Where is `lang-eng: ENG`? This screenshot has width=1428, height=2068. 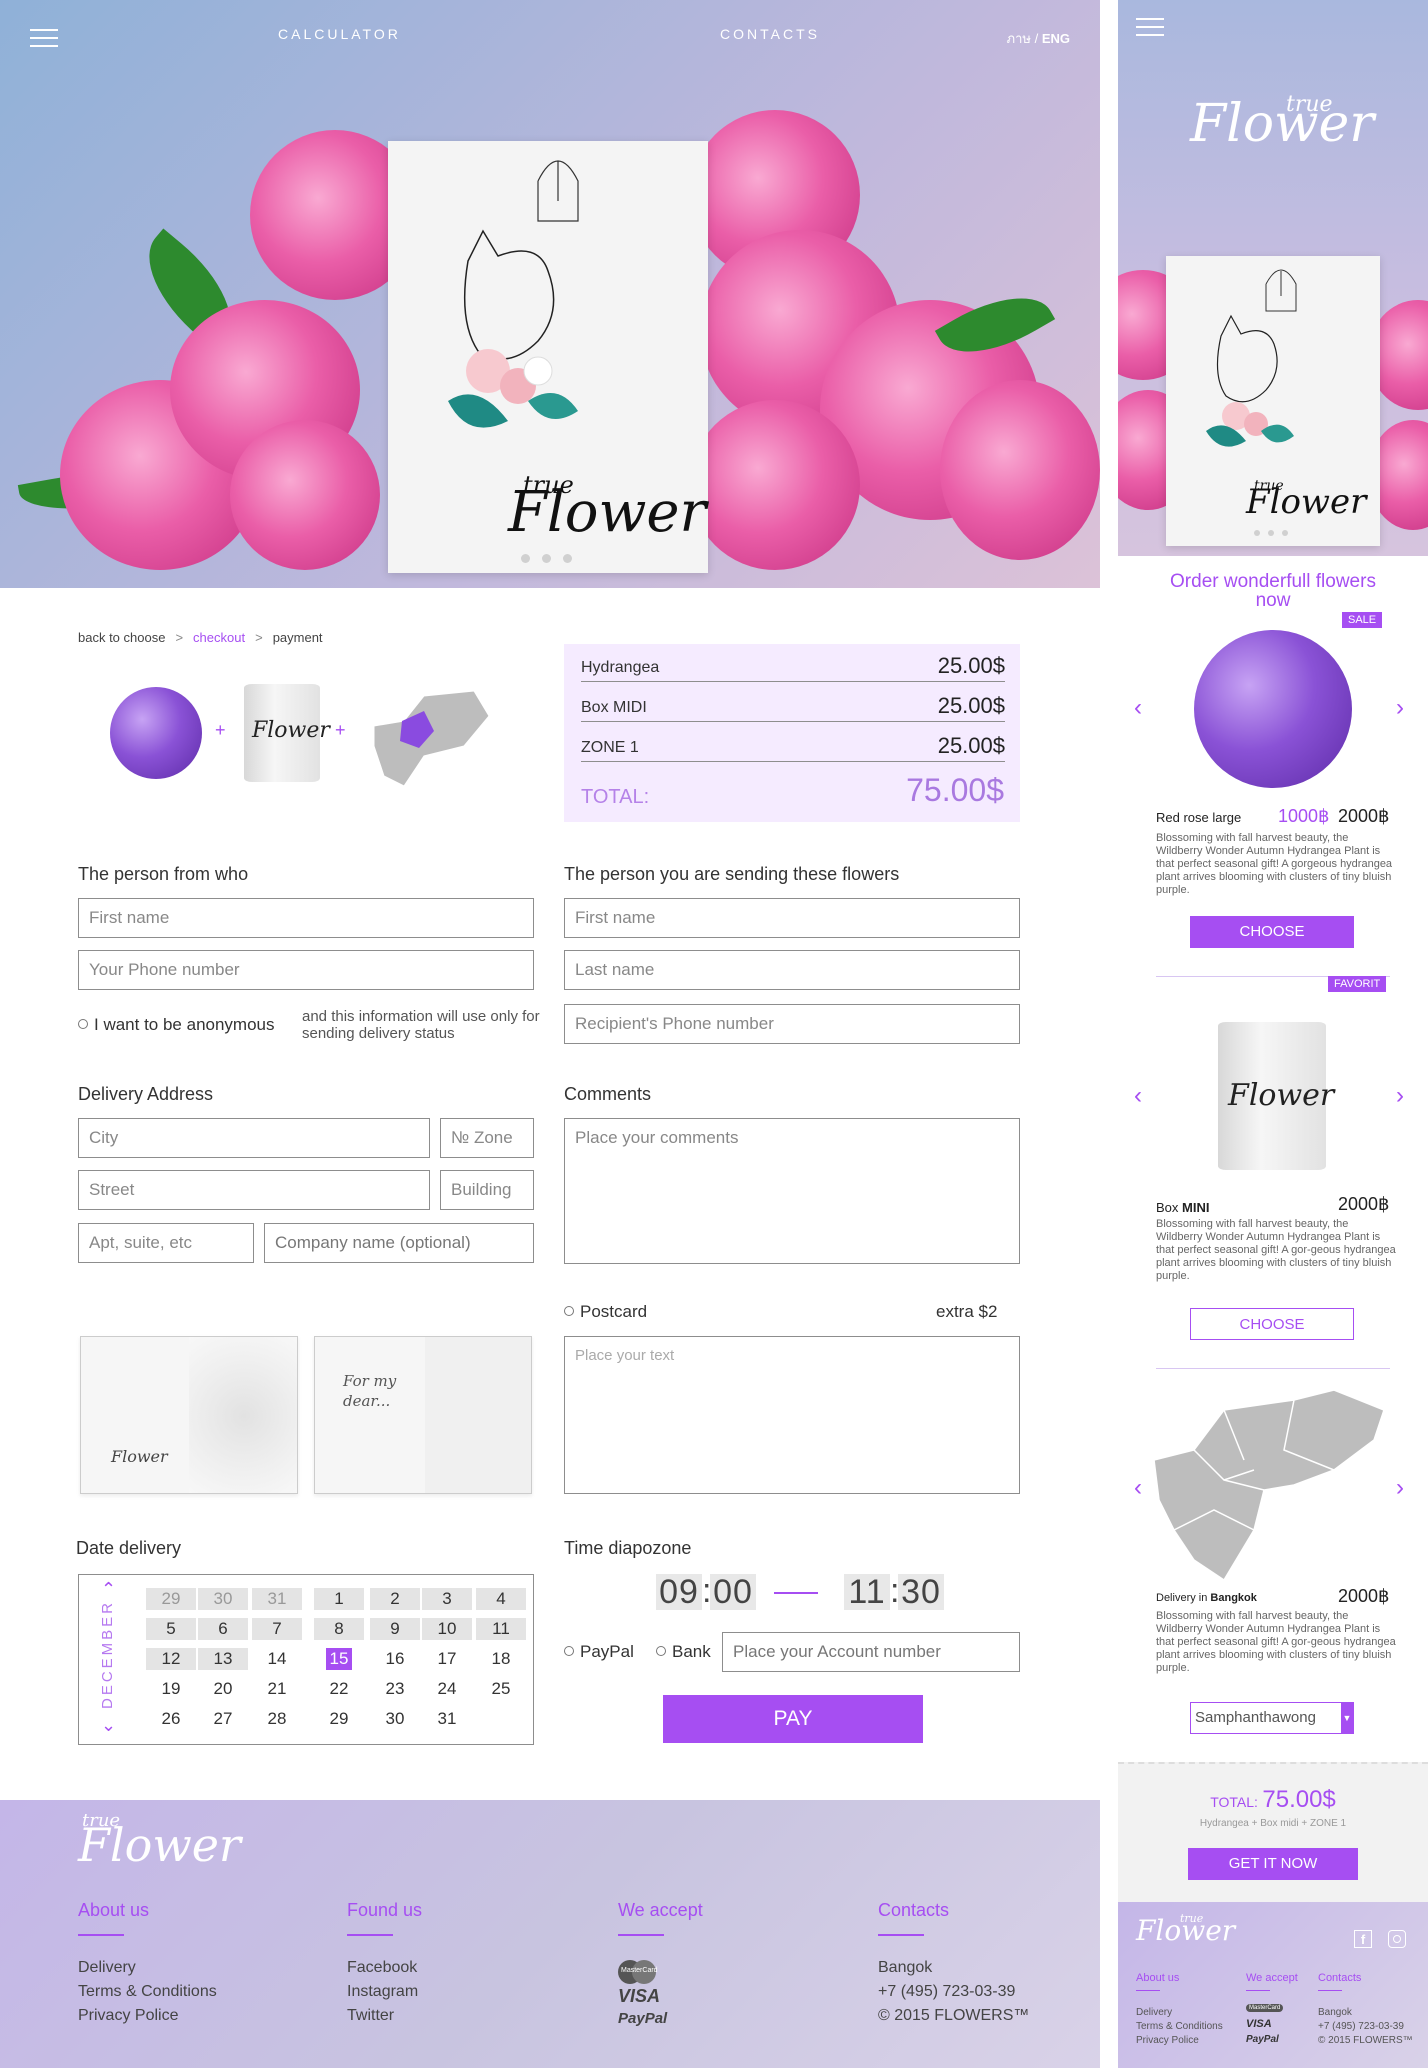
lang-eng: ENG is located at coordinates (1056, 38).